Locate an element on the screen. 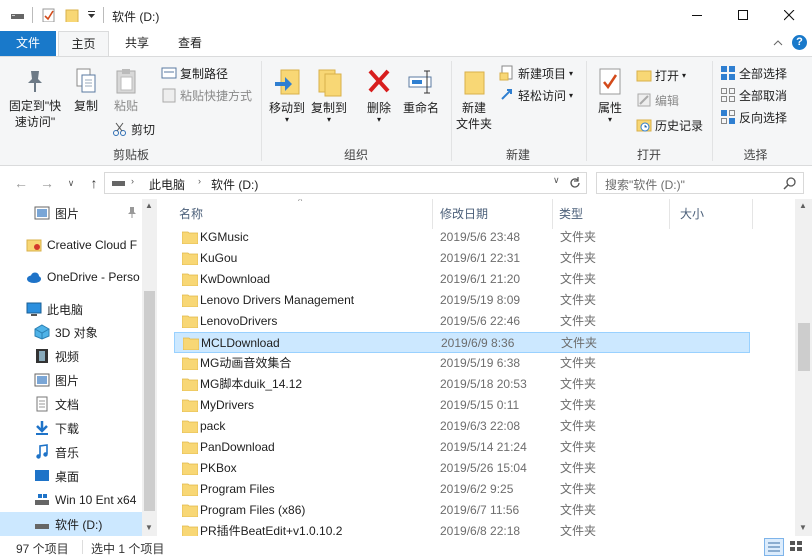 This screenshot has width=812, height=559. copy-path-button: 复制路径 is located at coordinates (194, 73).